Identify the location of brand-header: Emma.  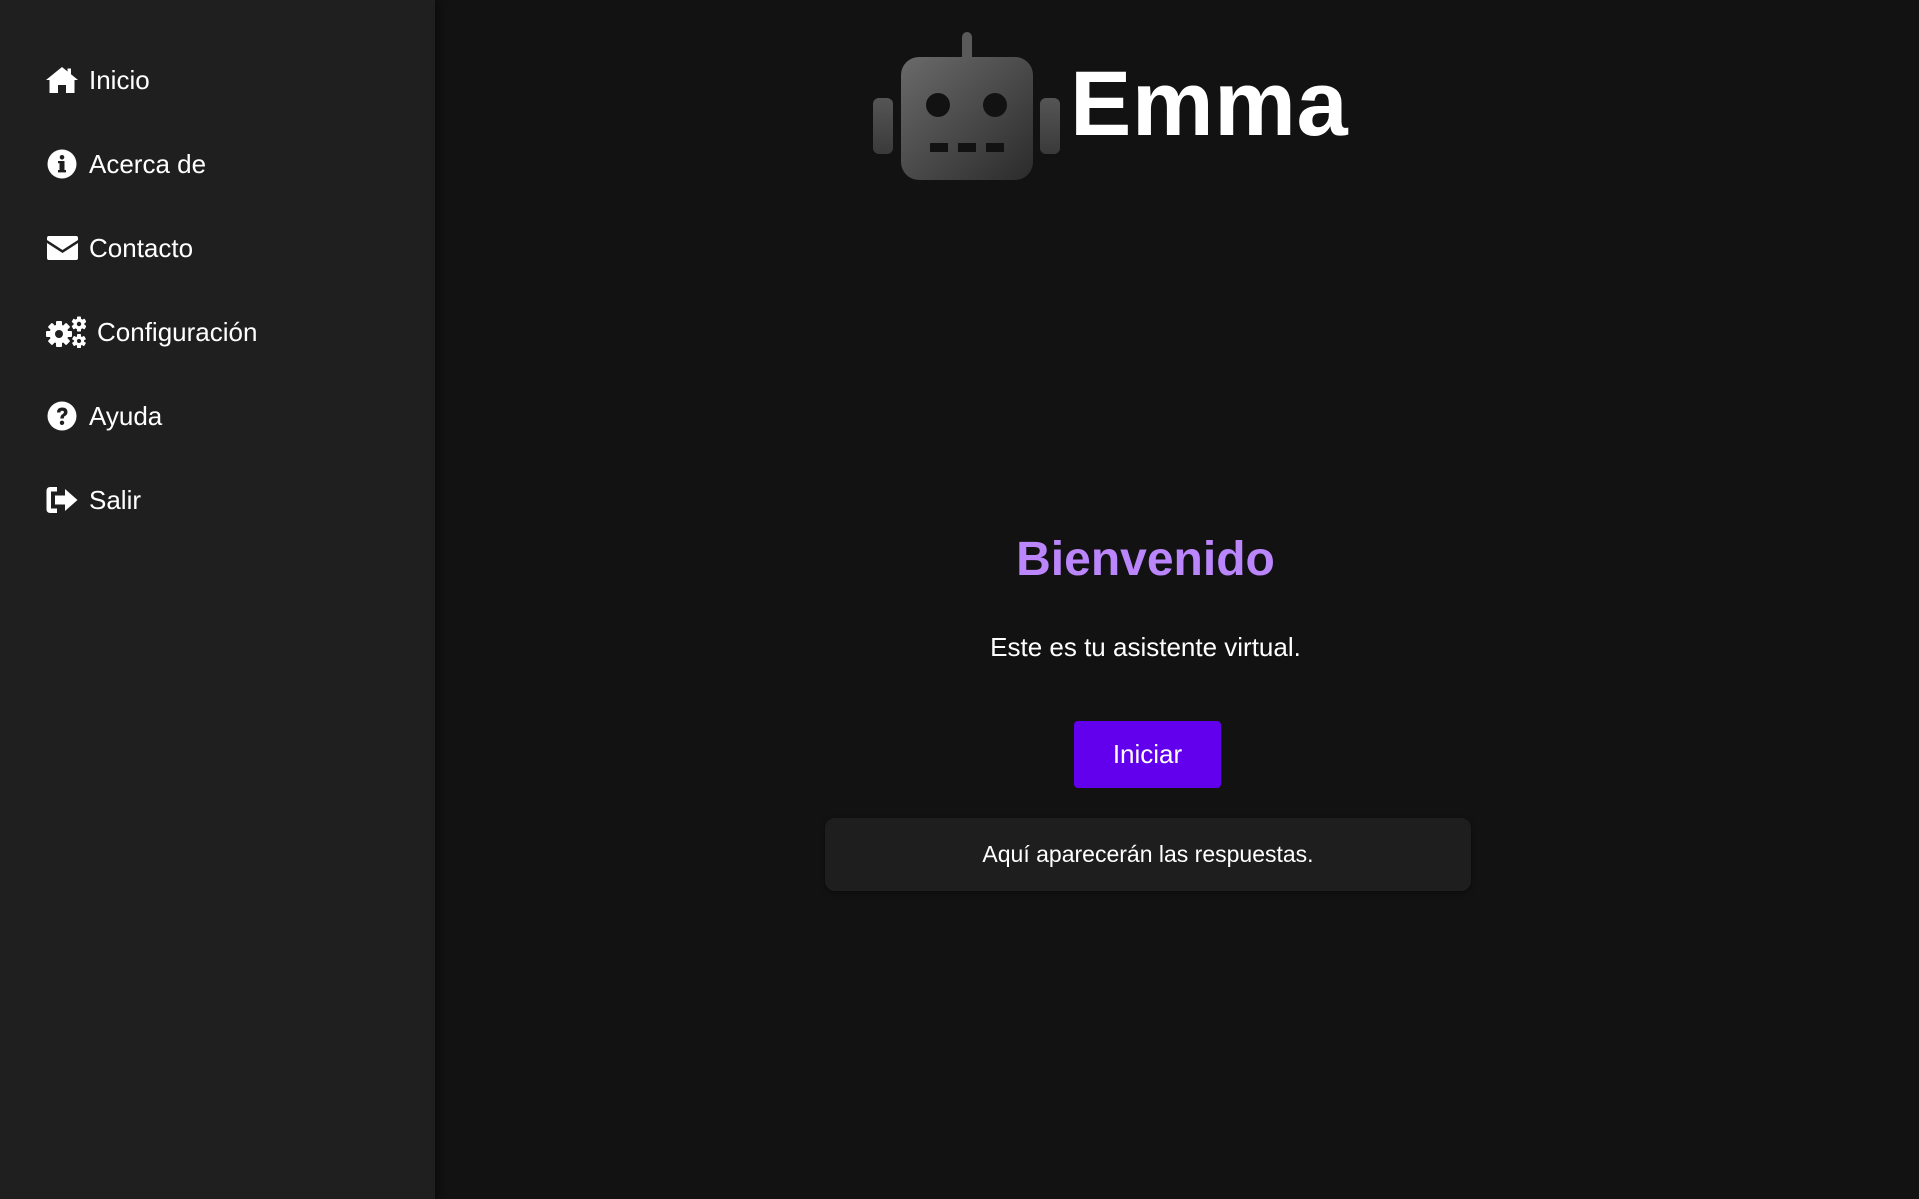
(1110, 106).